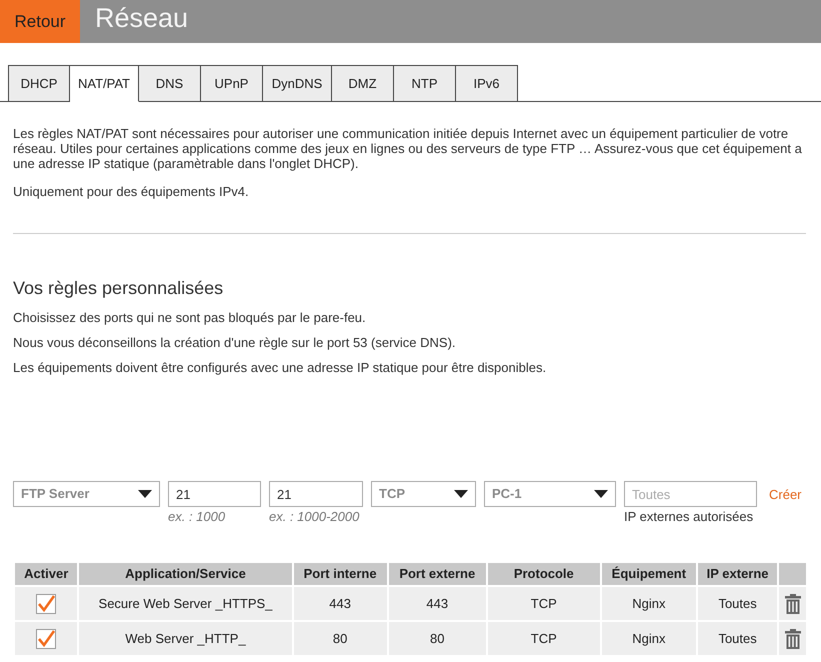  Describe the element at coordinates (649, 574) in the screenshot. I see `column-header: Équipement` at that location.